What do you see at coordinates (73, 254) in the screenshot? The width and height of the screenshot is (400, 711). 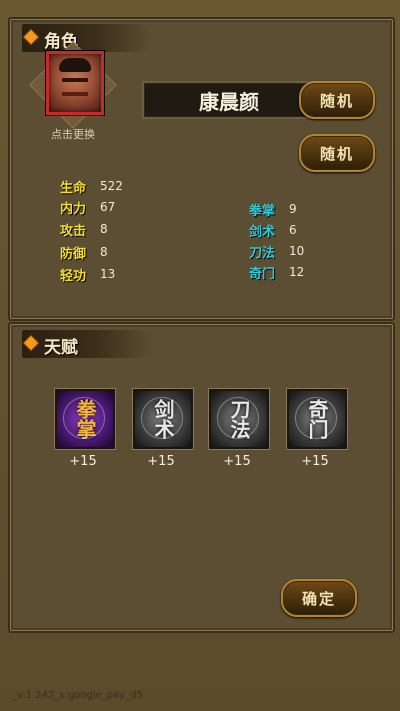 I see `stat-label: 防御` at bounding box center [73, 254].